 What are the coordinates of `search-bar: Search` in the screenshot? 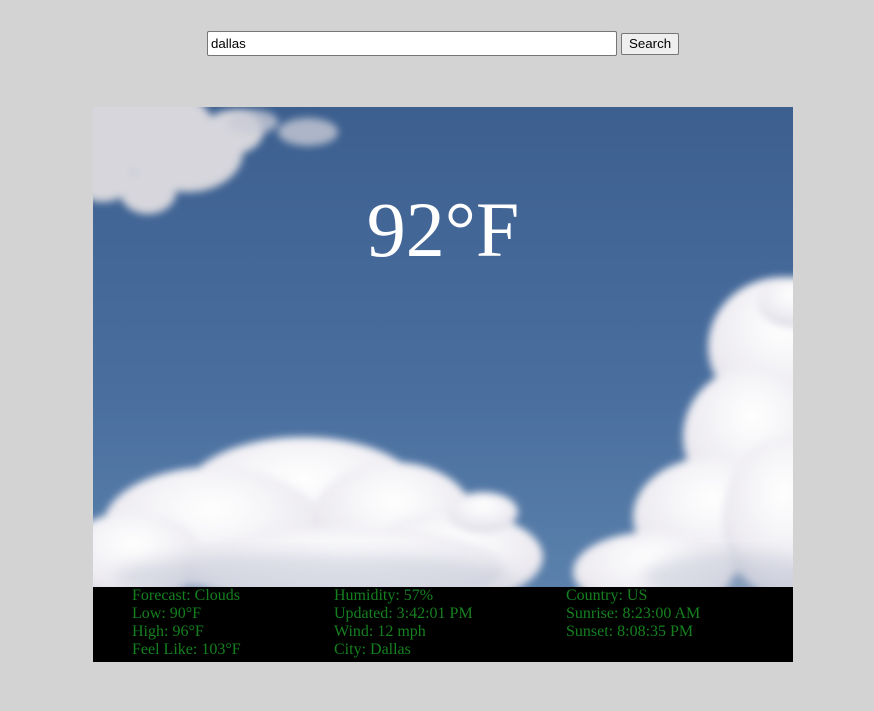 It's located at (443, 43).